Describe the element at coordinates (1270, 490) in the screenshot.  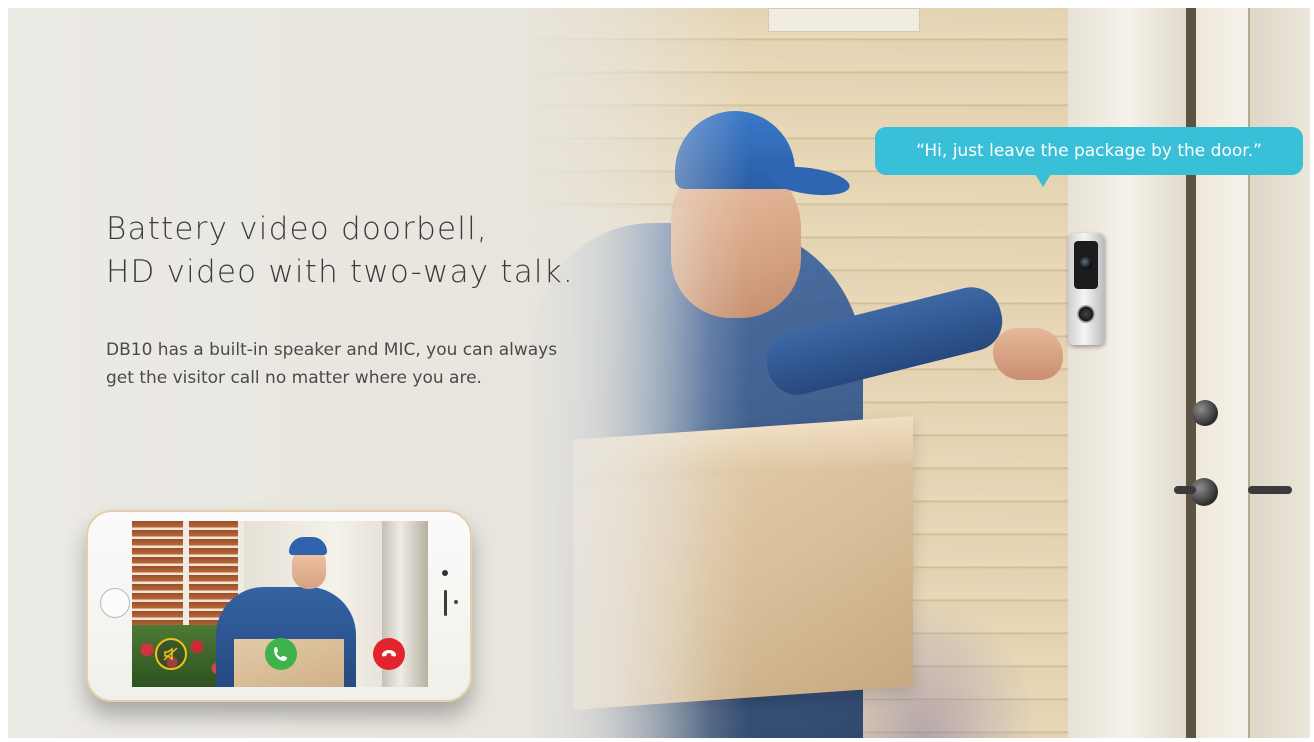
I see `door-lever-right` at that location.